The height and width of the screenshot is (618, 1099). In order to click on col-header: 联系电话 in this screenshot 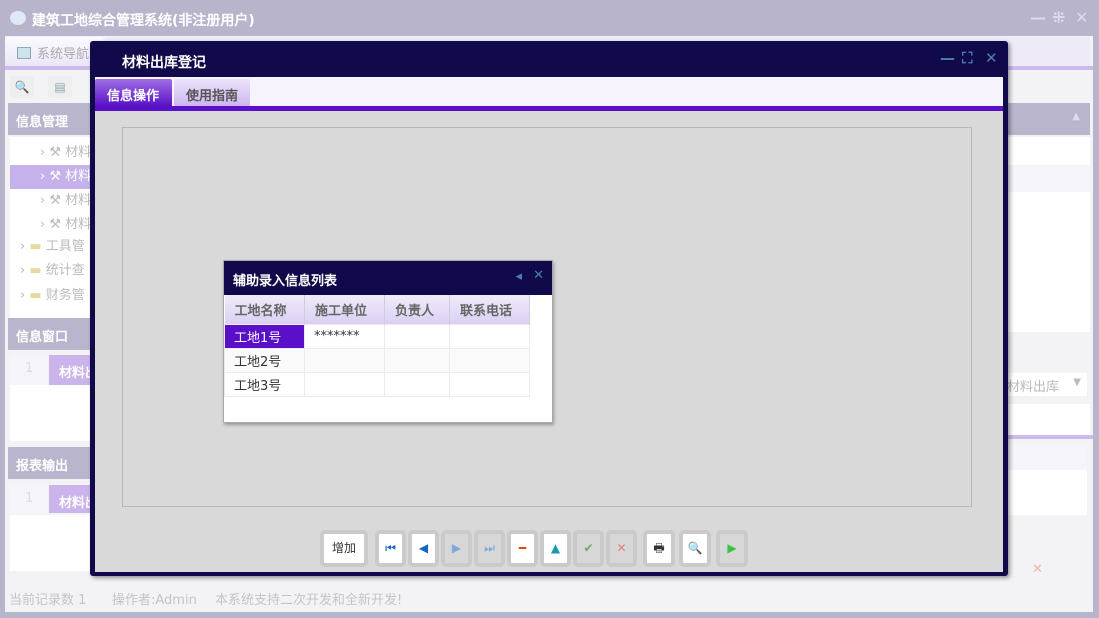, I will do `click(489, 309)`.